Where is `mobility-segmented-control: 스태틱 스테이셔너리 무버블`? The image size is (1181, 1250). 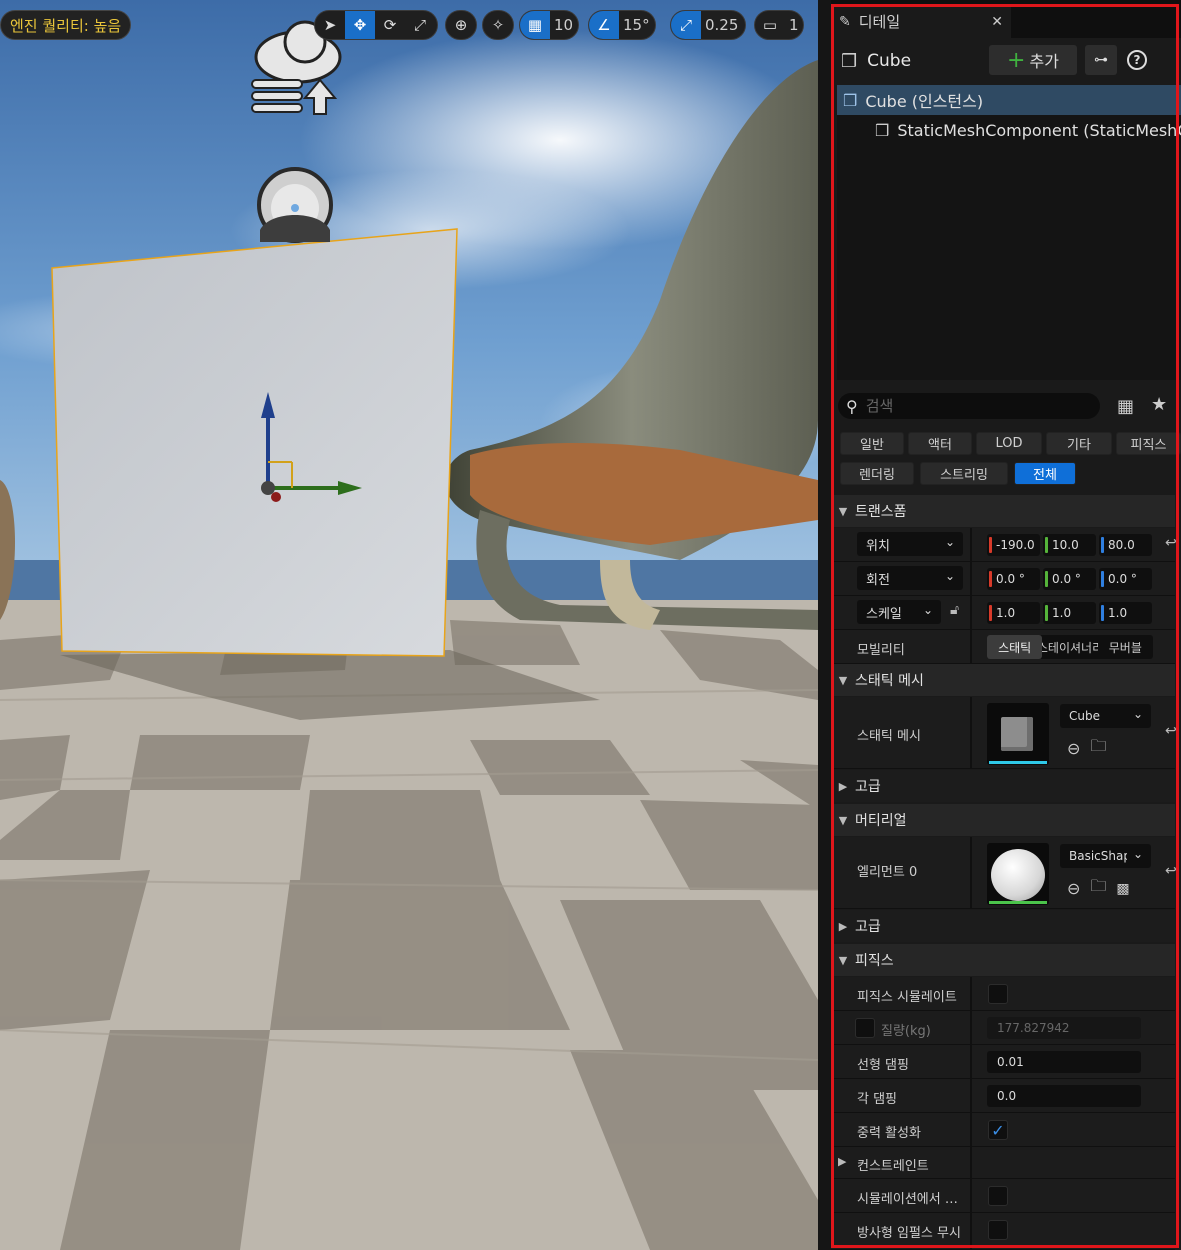
mobility-segmented-control: 스태틱 스테이셔너리 무버블 is located at coordinates (1070, 647).